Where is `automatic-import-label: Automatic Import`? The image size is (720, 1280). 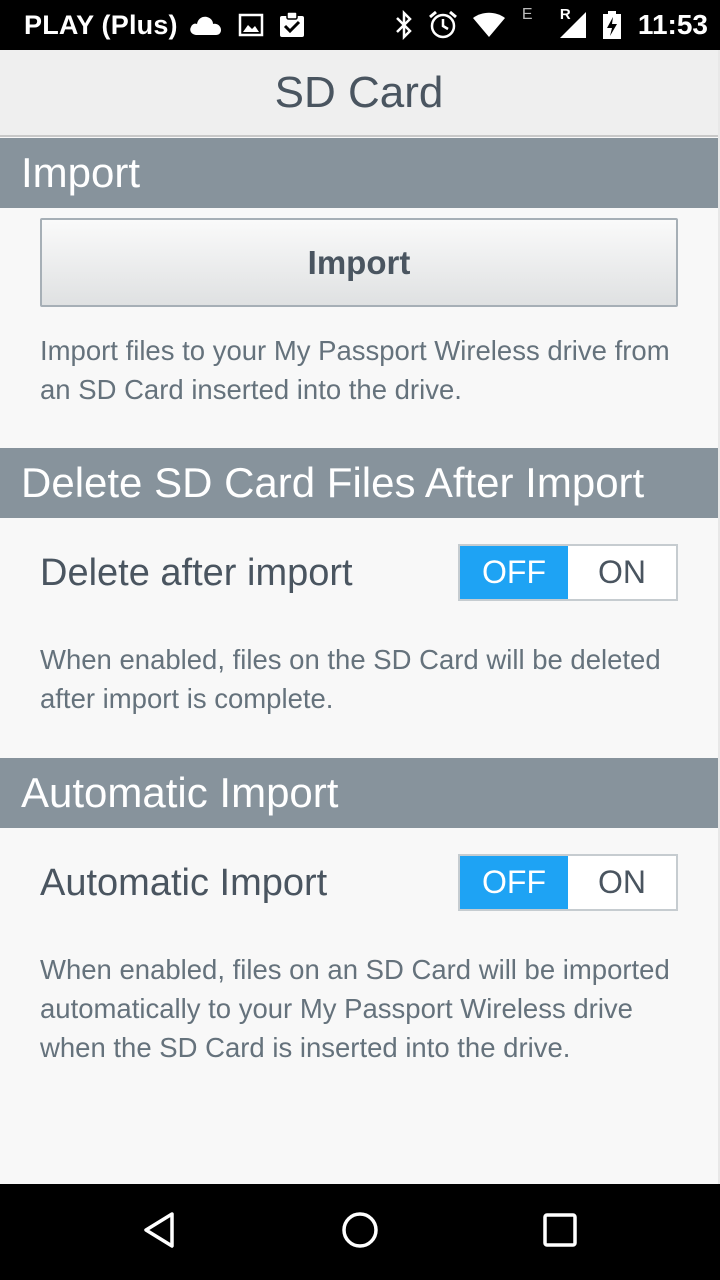 automatic-import-label: Automatic Import is located at coordinates (184, 883).